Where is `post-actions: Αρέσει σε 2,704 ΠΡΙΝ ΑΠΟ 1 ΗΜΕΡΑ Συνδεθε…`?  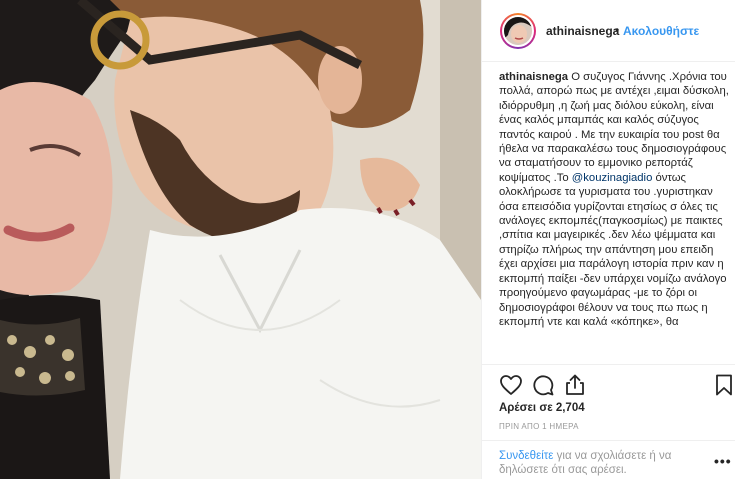
post-actions: Αρέσει σε 2,704 ΠΡΙΝ ΑΠΟ 1 ΗΜΕΡΑ Συνδεθε… is located at coordinates (608, 421).